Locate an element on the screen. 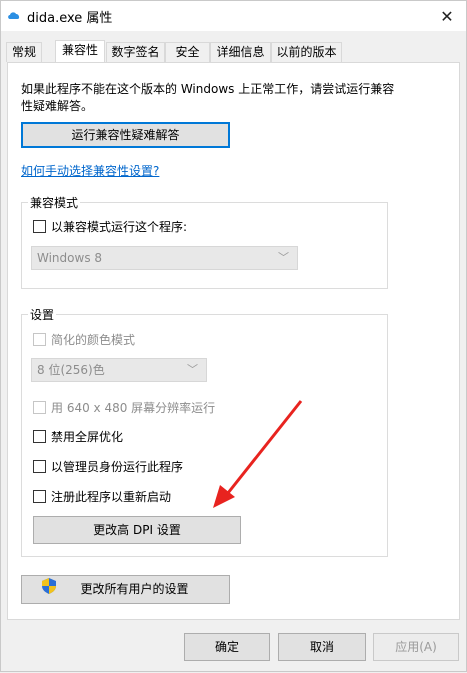  annotation-arrow is located at coordinates (258, 454).